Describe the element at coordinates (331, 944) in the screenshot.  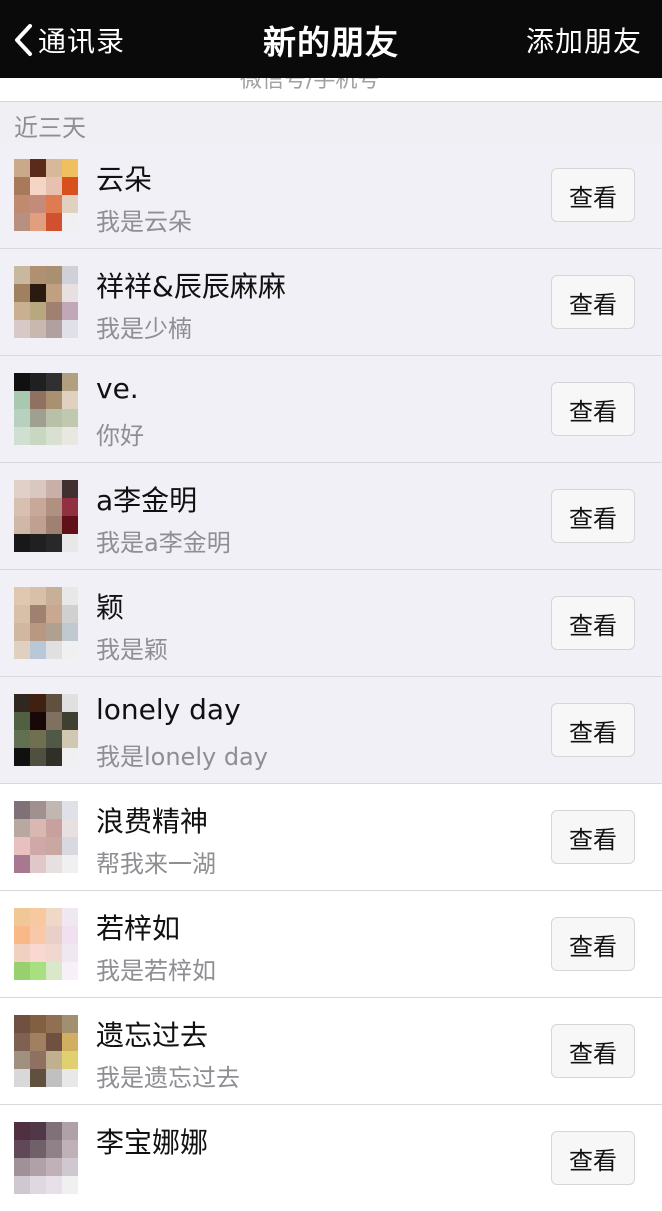
I see `friend-request-row: 若梓如 我是若梓如 查看` at that location.